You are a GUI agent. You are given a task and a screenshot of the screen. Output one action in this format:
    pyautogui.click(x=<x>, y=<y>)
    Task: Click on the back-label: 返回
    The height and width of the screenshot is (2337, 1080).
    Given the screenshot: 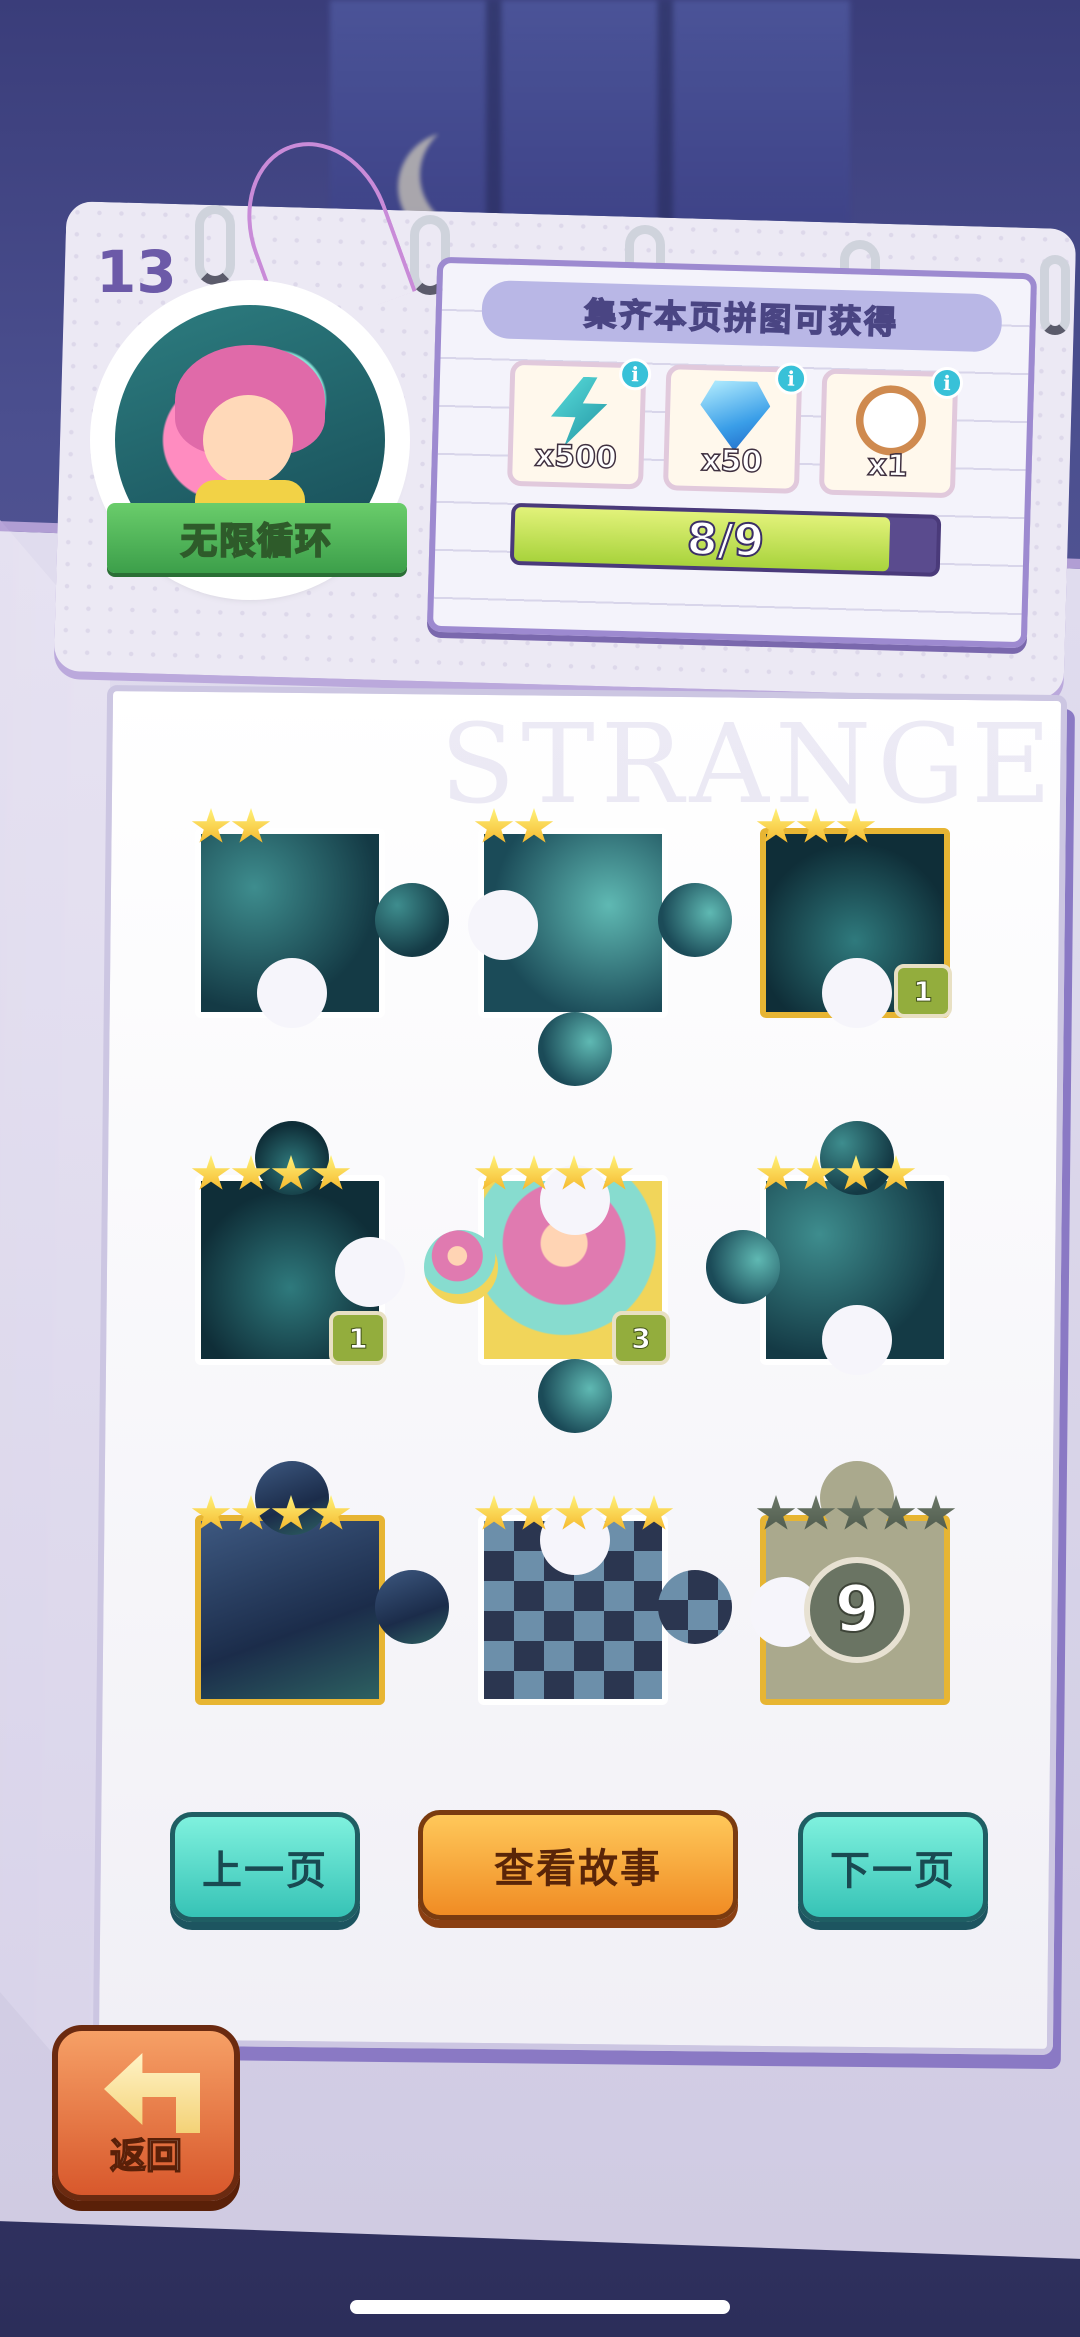 What is the action you would take?
    pyautogui.click(x=146, y=2156)
    